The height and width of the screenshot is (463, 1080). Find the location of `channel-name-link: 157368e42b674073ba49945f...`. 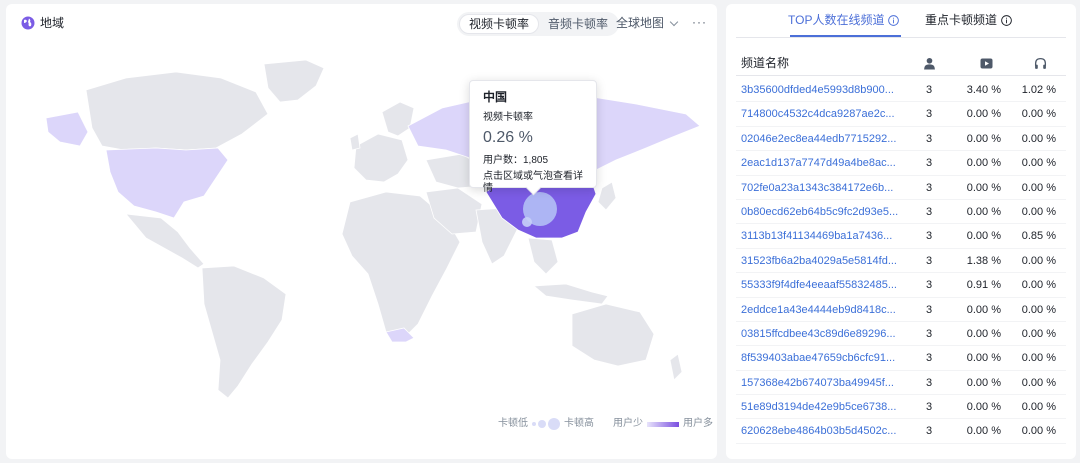

channel-name-link: 157368e42b674073ba49945f... is located at coordinates (820, 383).